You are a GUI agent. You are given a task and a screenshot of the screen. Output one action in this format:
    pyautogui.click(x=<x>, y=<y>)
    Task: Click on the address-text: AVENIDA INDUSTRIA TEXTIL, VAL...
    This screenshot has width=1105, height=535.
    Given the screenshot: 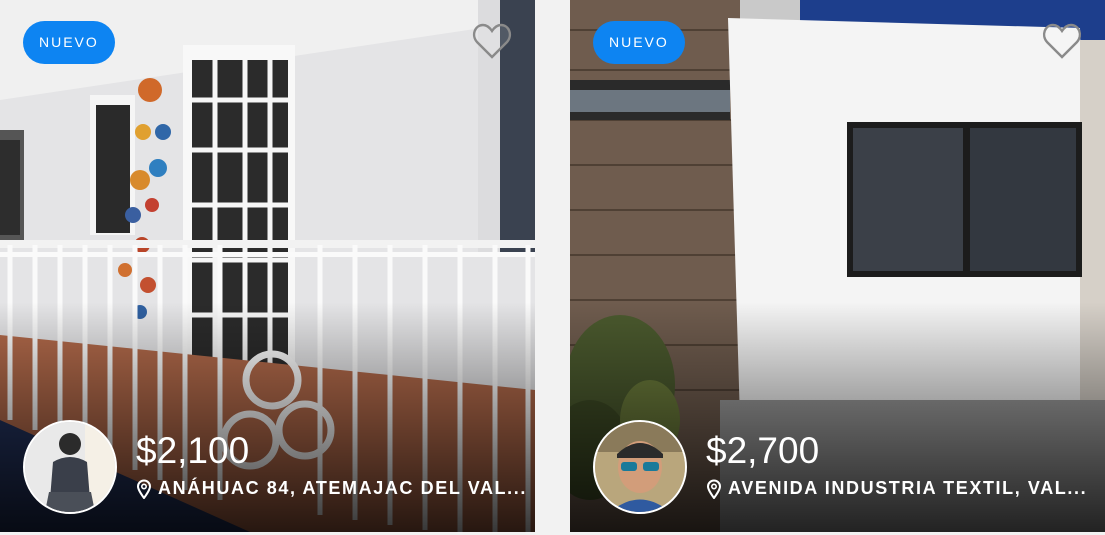 What is the action you would take?
    pyautogui.click(x=908, y=488)
    